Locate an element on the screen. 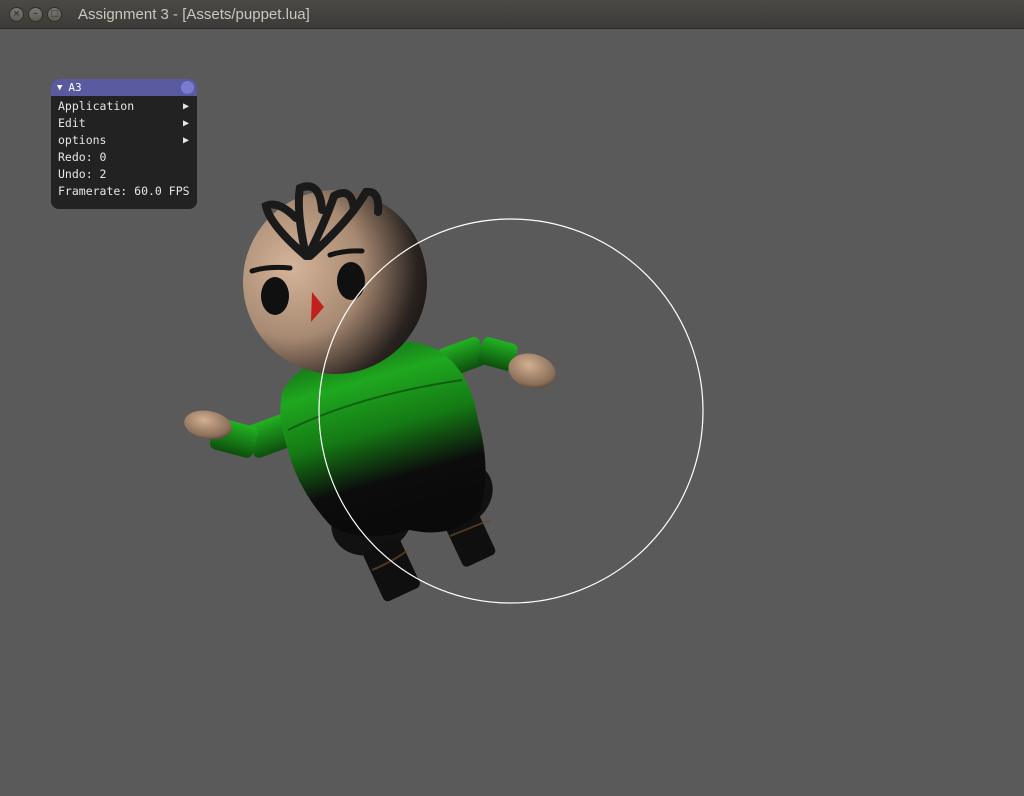 The height and width of the screenshot is (796, 1024). menu-options: options ▶ is located at coordinates (127, 140).